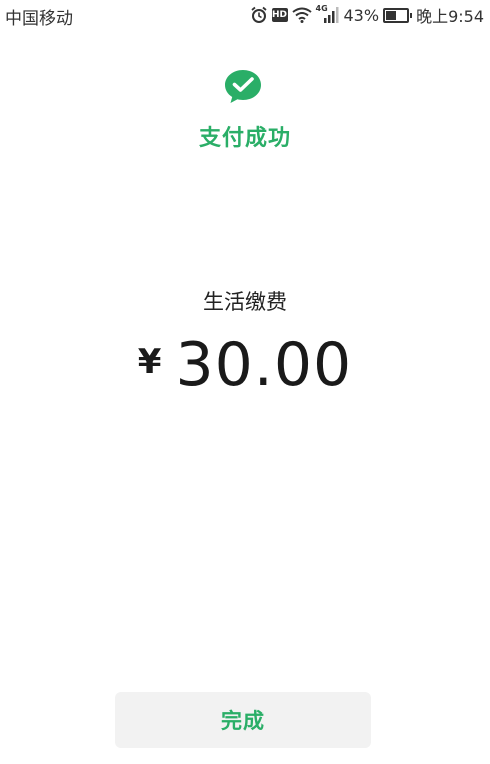  Describe the element at coordinates (243, 720) in the screenshot. I see `done-button: 完成` at that location.